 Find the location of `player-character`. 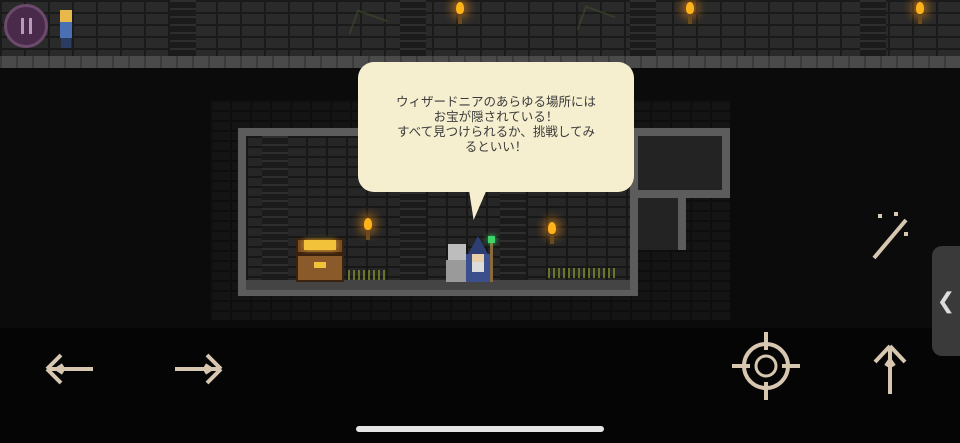

player-character is located at coordinates (66, 29).